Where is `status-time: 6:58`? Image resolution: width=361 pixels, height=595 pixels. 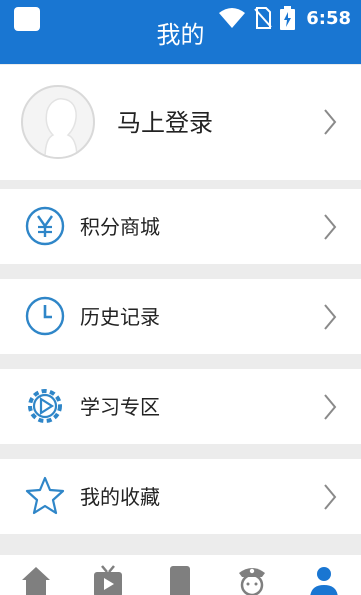 status-time: 6:58 is located at coordinates (328, 18).